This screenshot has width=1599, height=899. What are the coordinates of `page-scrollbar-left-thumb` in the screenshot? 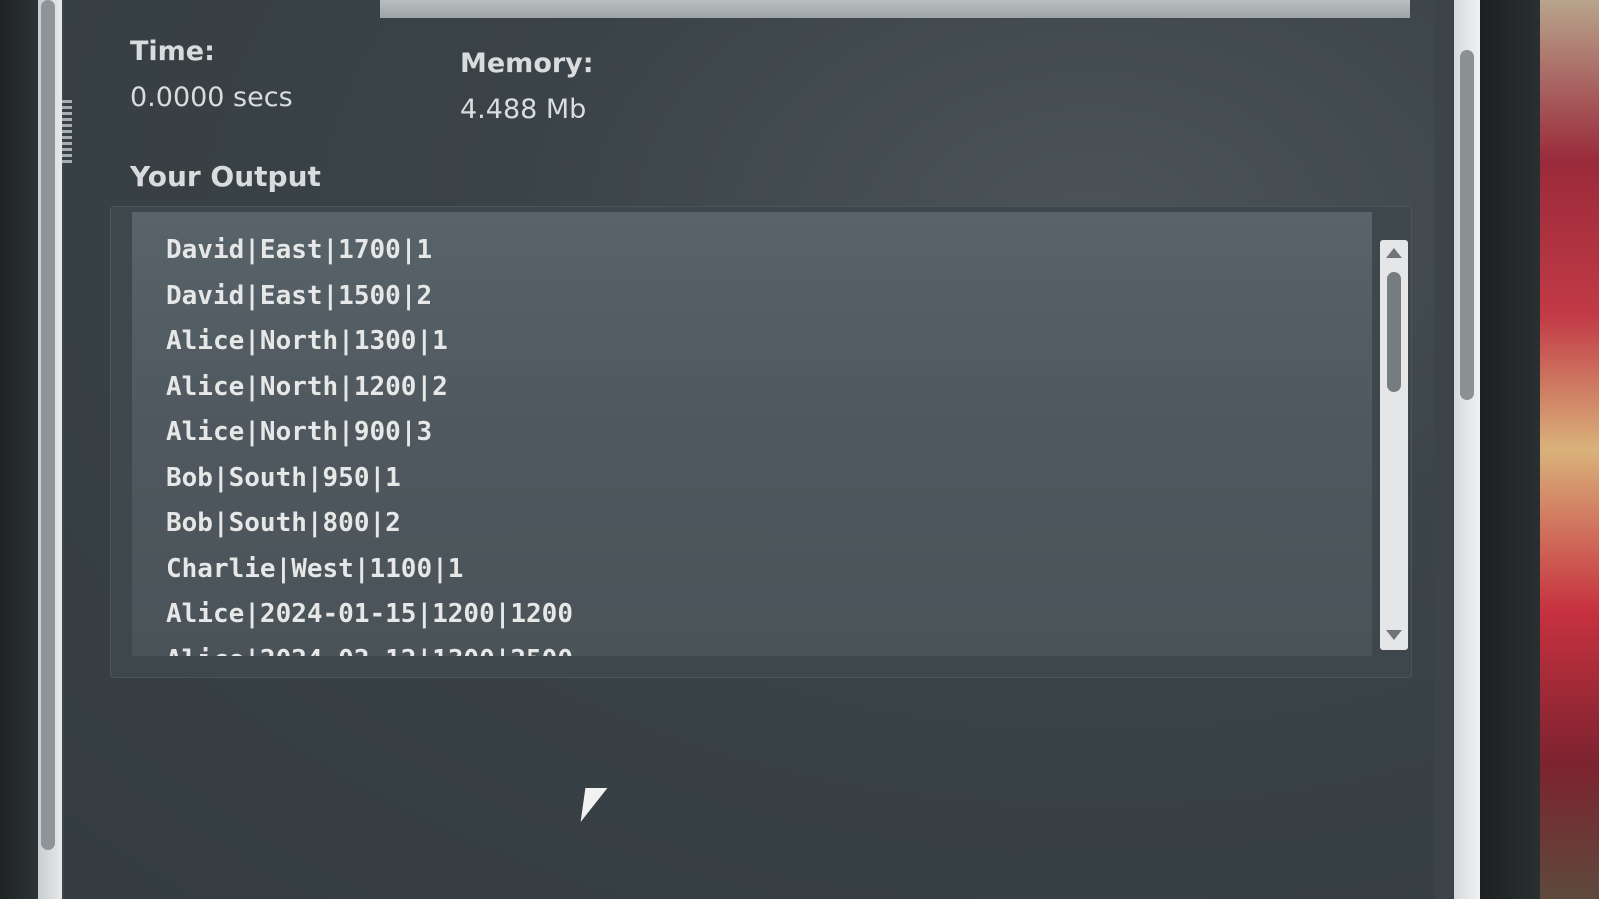 It's located at (48, 425).